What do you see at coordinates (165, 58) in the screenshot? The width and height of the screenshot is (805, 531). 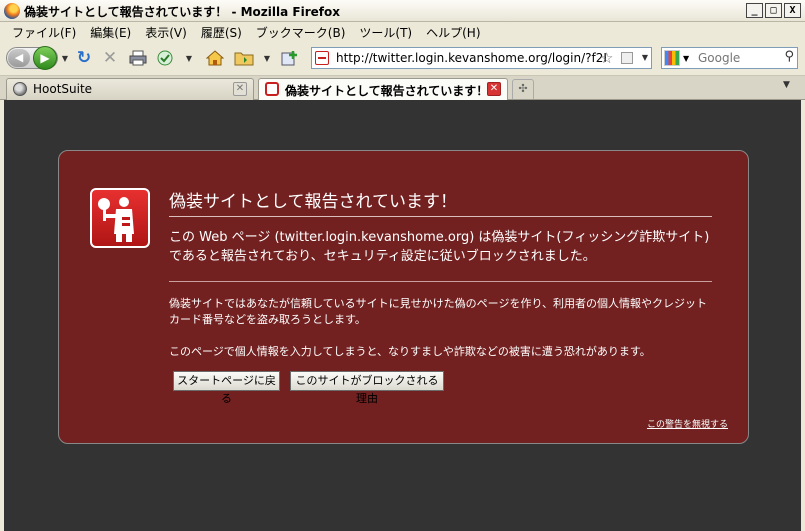 I see `addon-icon` at bounding box center [165, 58].